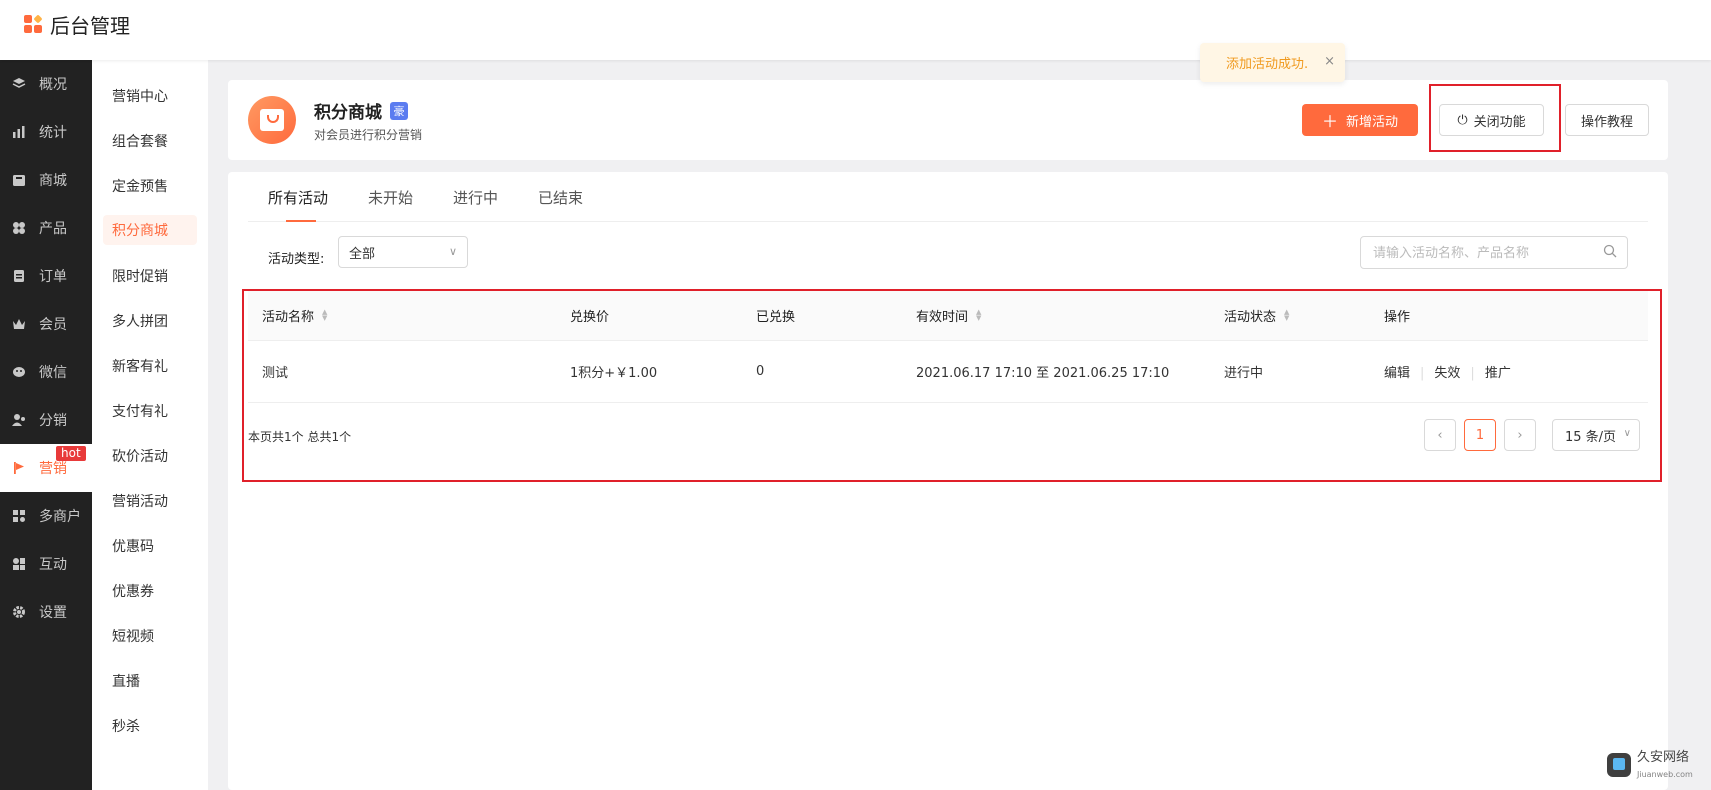 This screenshot has height=790, width=1711. What do you see at coordinates (948, 197) in the screenshot?
I see `activity-tabs: 所有活动 未开始 进行中 已结束` at bounding box center [948, 197].